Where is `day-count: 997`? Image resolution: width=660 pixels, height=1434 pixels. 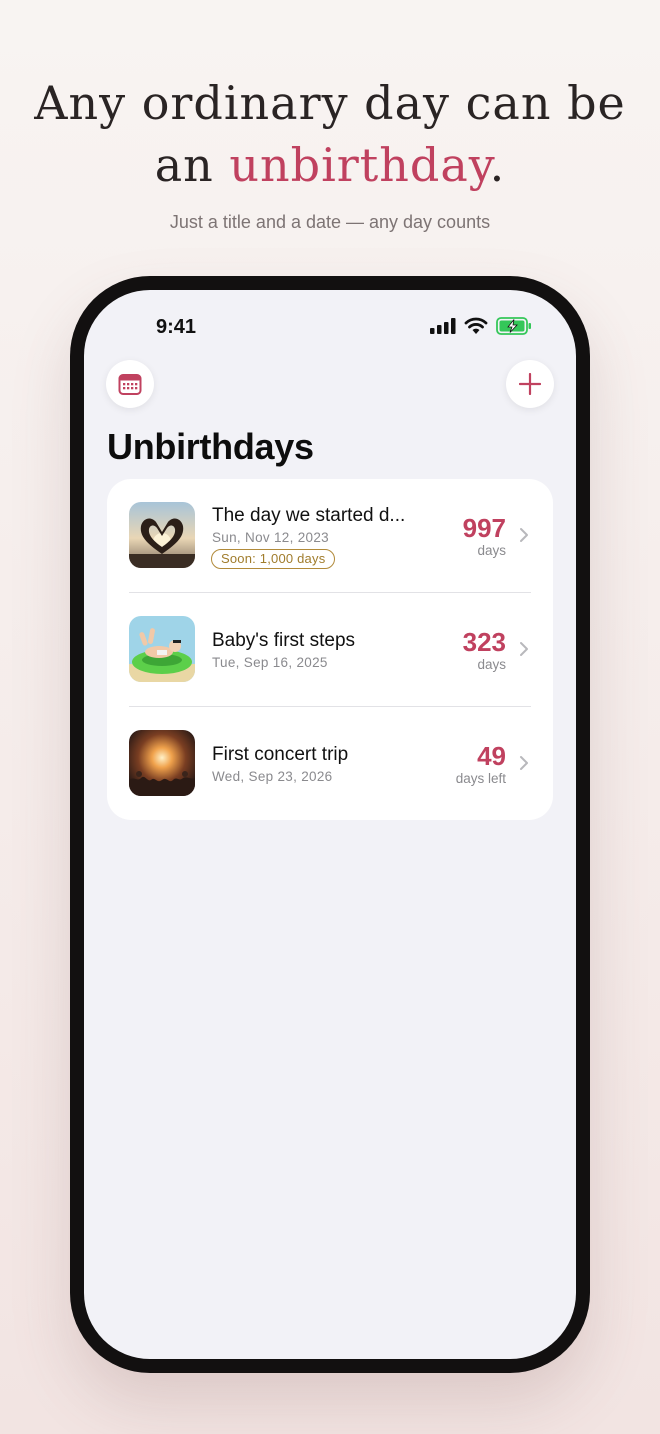
day-count: 997 is located at coordinates (484, 528).